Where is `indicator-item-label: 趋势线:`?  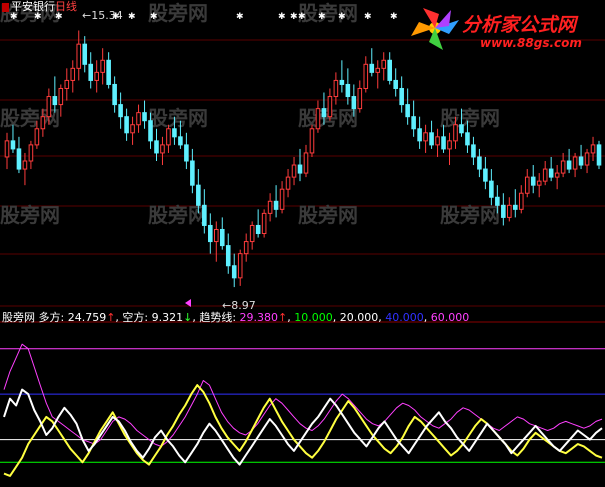
indicator-item-label: 趋势线: is located at coordinates (217, 317).